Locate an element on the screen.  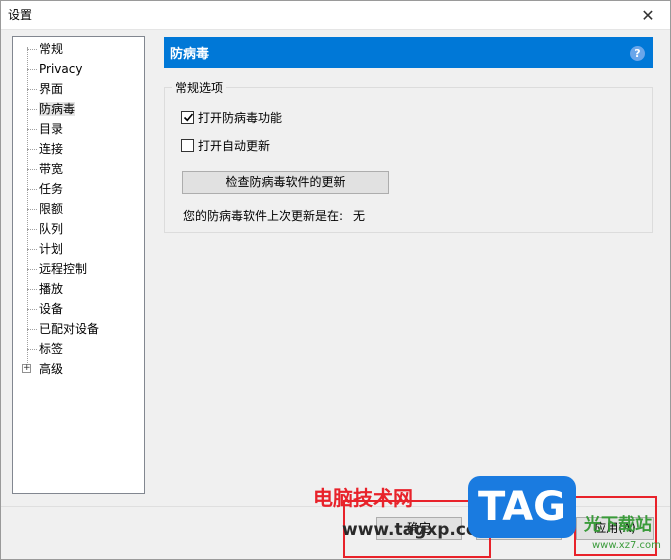
tree-item: 计划 is located at coordinates (38, 249).